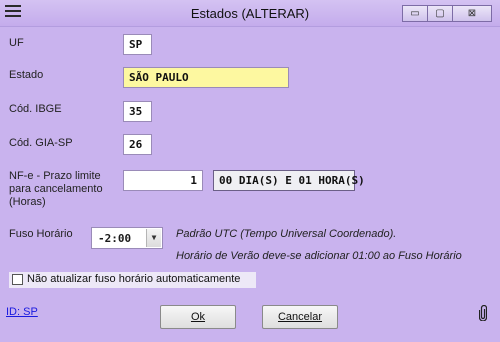 The height and width of the screenshot is (342, 500). I want to click on estado-label: Estado, so click(26, 75).